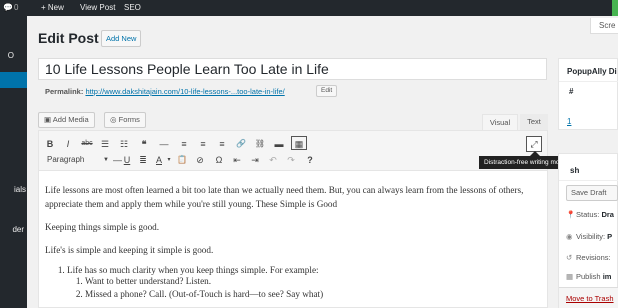 The width and height of the screenshot is (618, 308). Describe the element at coordinates (8, 8) in the screenshot. I see `comments-icon: 💬` at that location.